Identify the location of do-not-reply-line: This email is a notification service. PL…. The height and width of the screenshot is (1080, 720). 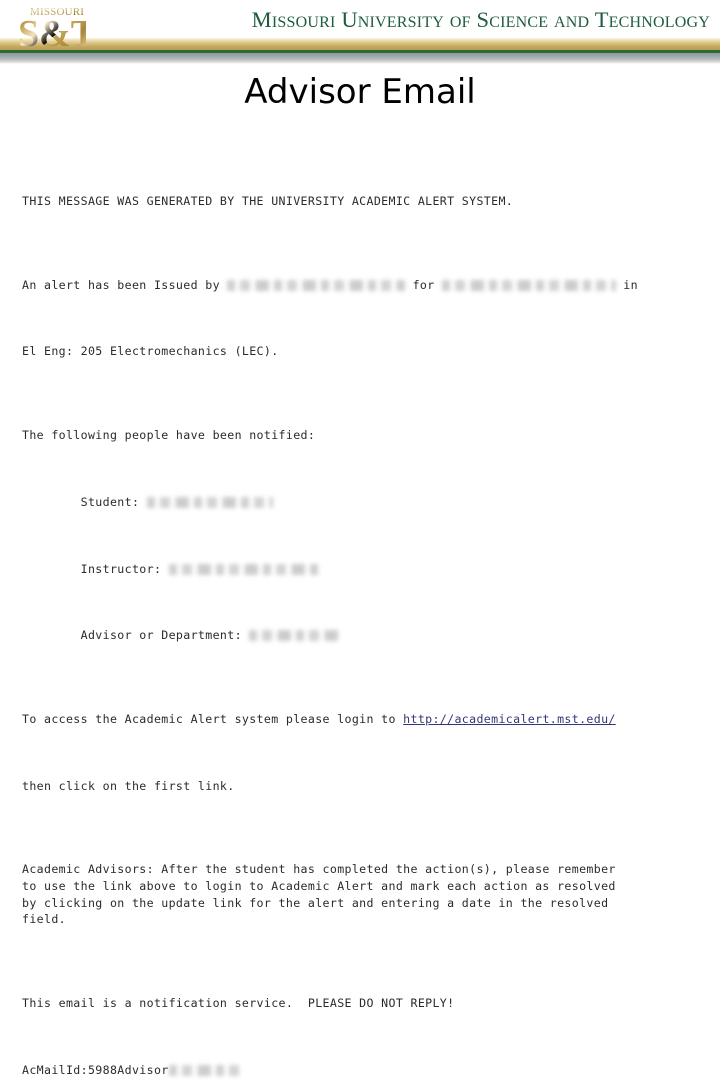
(238, 1002).